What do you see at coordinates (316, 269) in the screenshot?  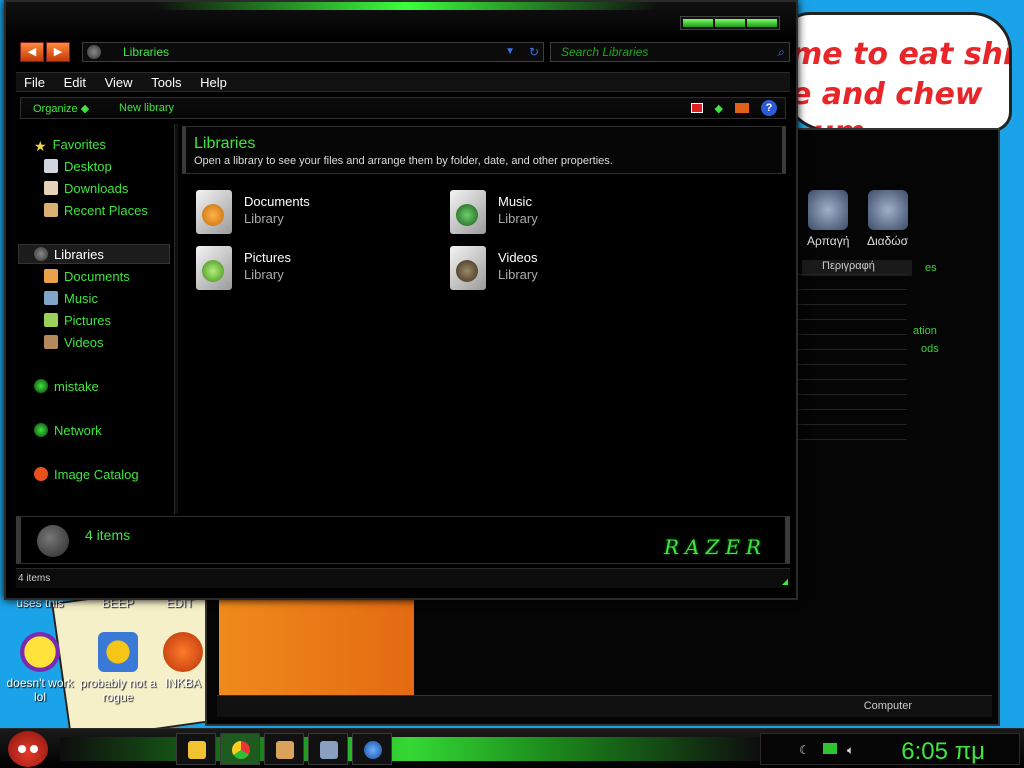 I see `library-pictures: Pictures Library` at bounding box center [316, 269].